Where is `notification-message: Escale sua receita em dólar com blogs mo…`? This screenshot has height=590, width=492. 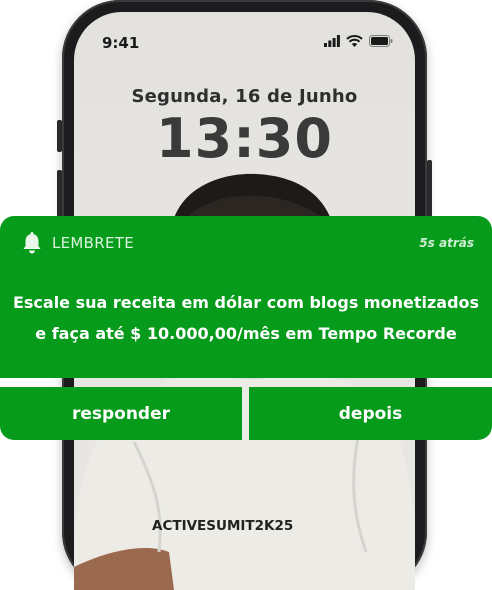
notification-message: Escale sua receita em dólar com blogs mo… is located at coordinates (246, 318).